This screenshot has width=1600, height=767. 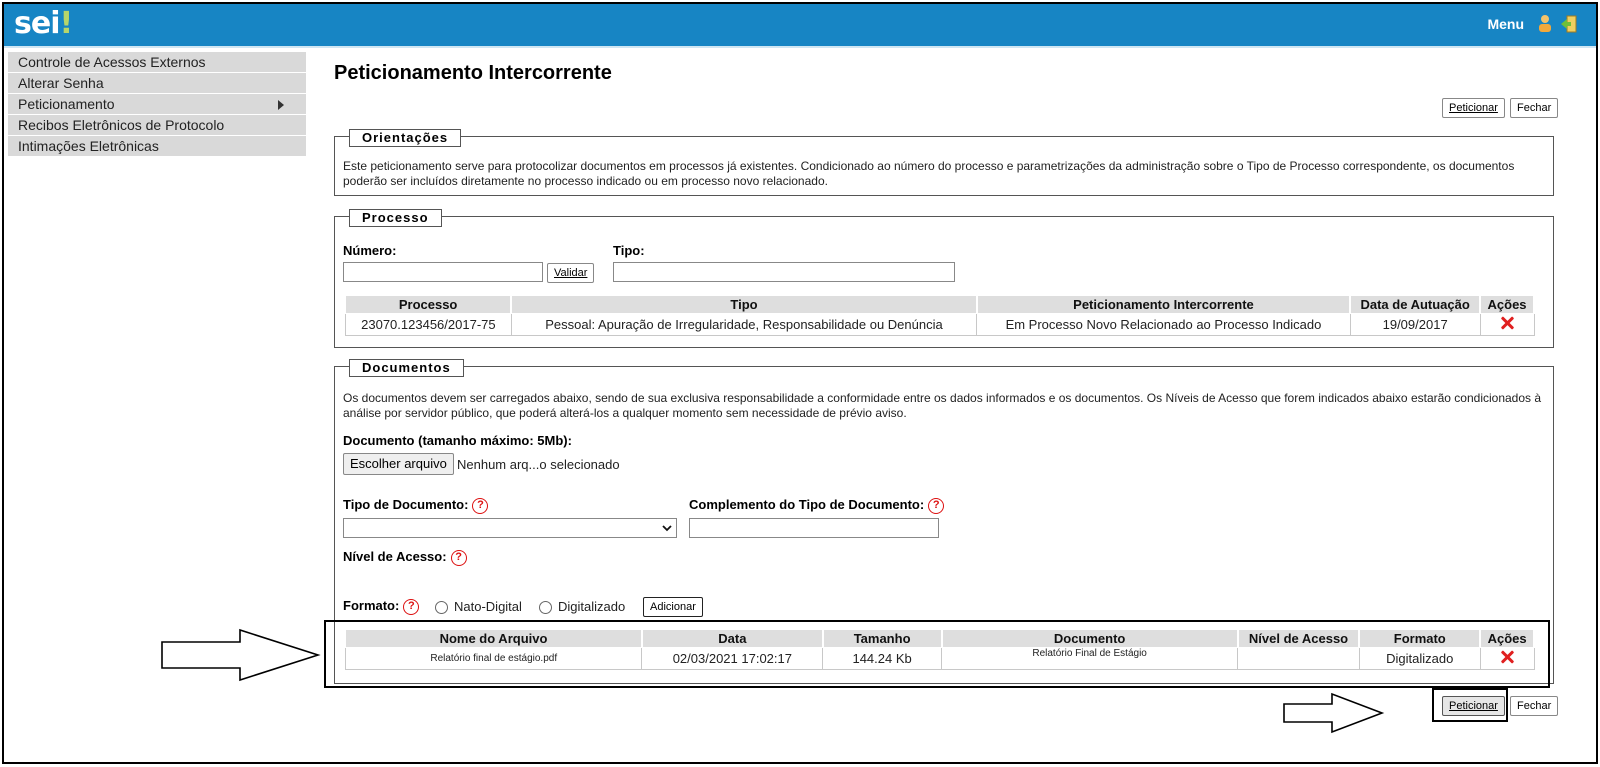 What do you see at coordinates (405, 138) in the screenshot?
I see `orientacoes-legend: Orientações` at bounding box center [405, 138].